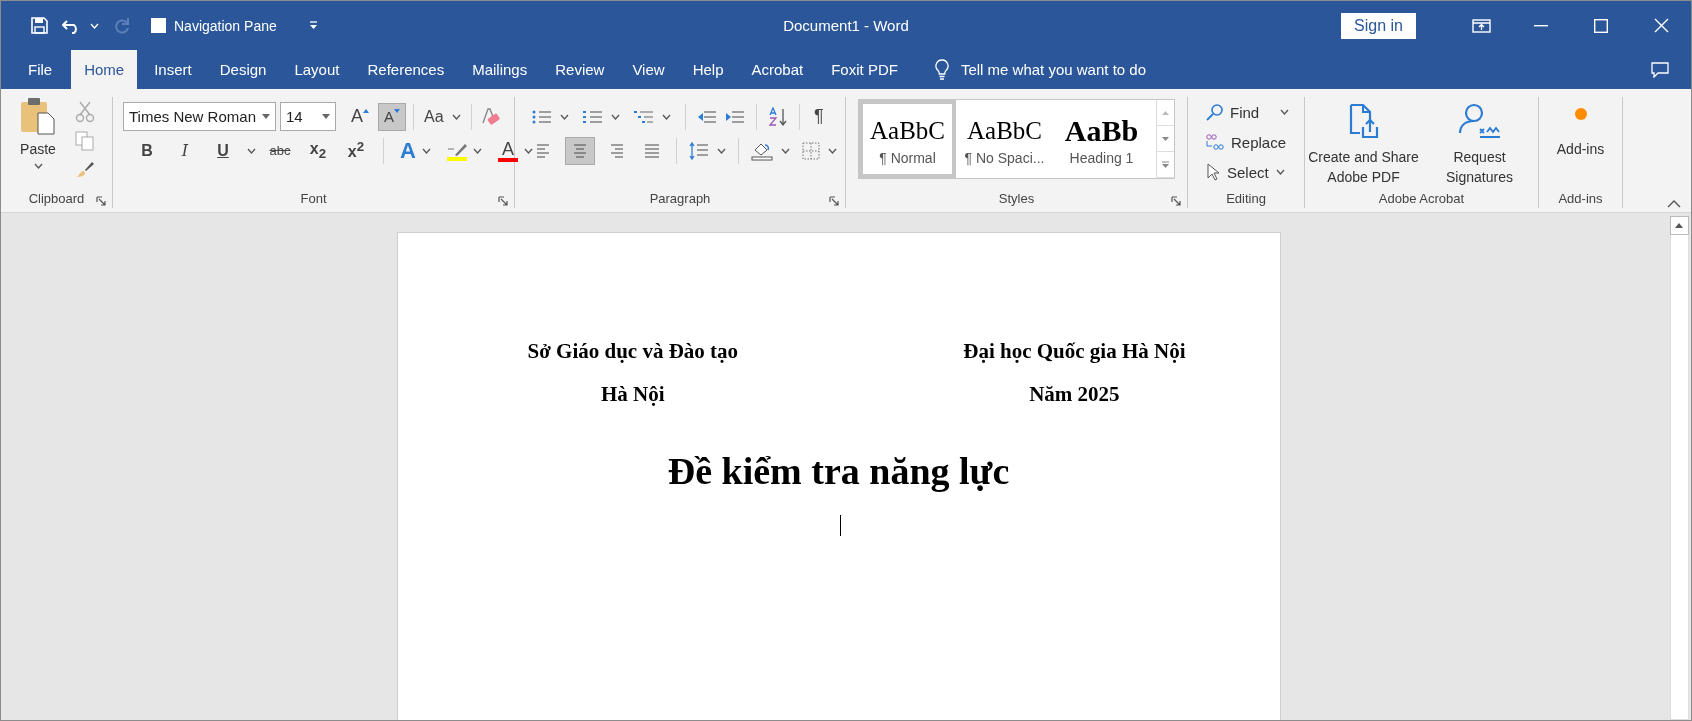  What do you see at coordinates (1378, 25) in the screenshot?
I see `sign-in-button: Sign in` at bounding box center [1378, 25].